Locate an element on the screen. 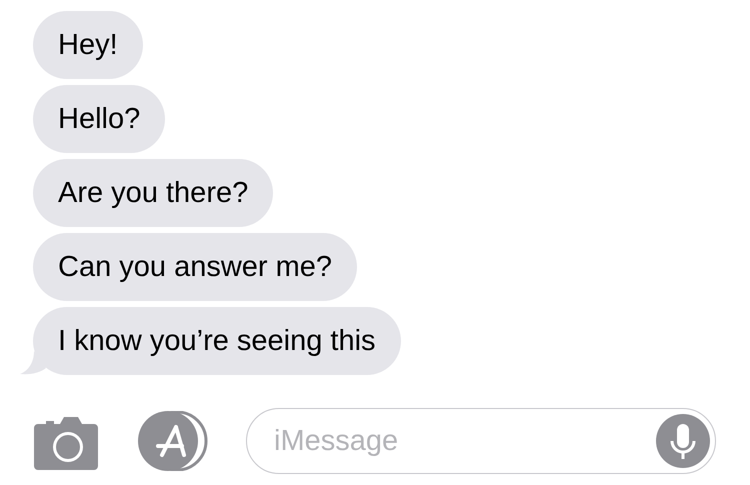 The width and height of the screenshot is (750, 485). camera-icon is located at coordinates (66, 443).